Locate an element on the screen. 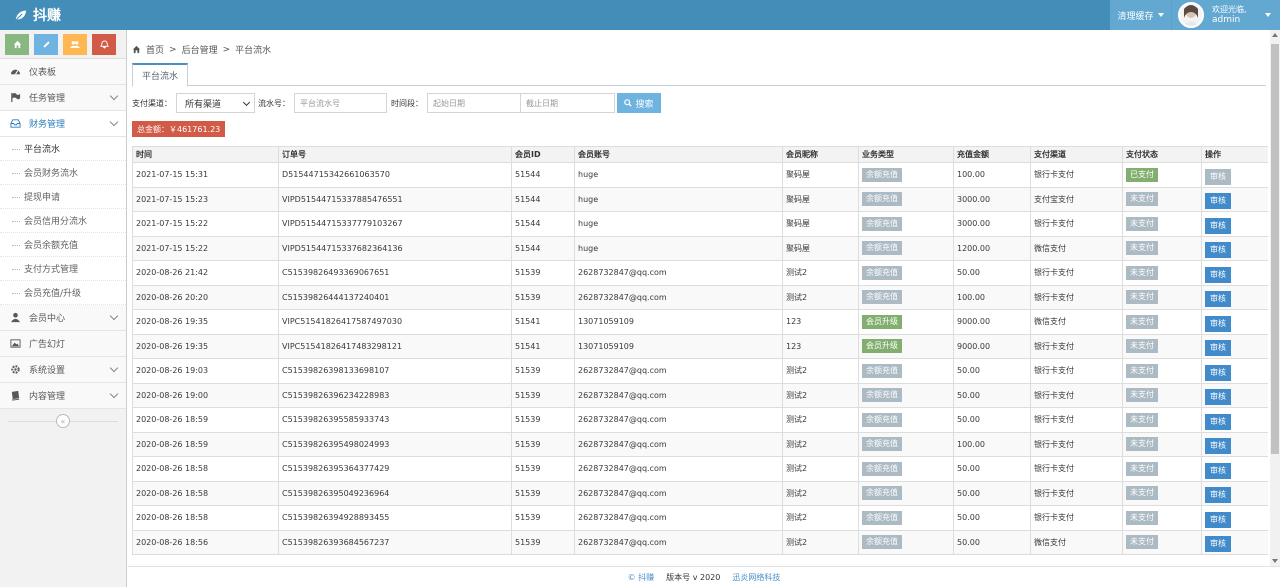 The height and width of the screenshot is (587, 1280). scroll-down-icon is located at coordinates (1275, 561).